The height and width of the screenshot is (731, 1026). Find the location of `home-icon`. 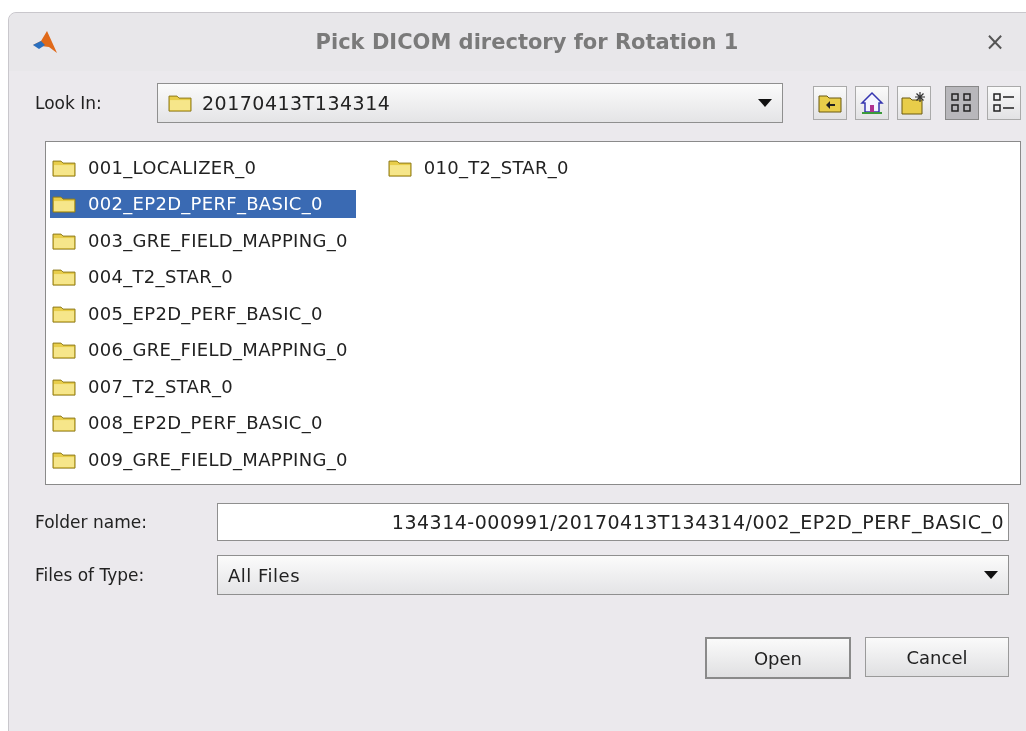

home-icon is located at coordinates (872, 103).